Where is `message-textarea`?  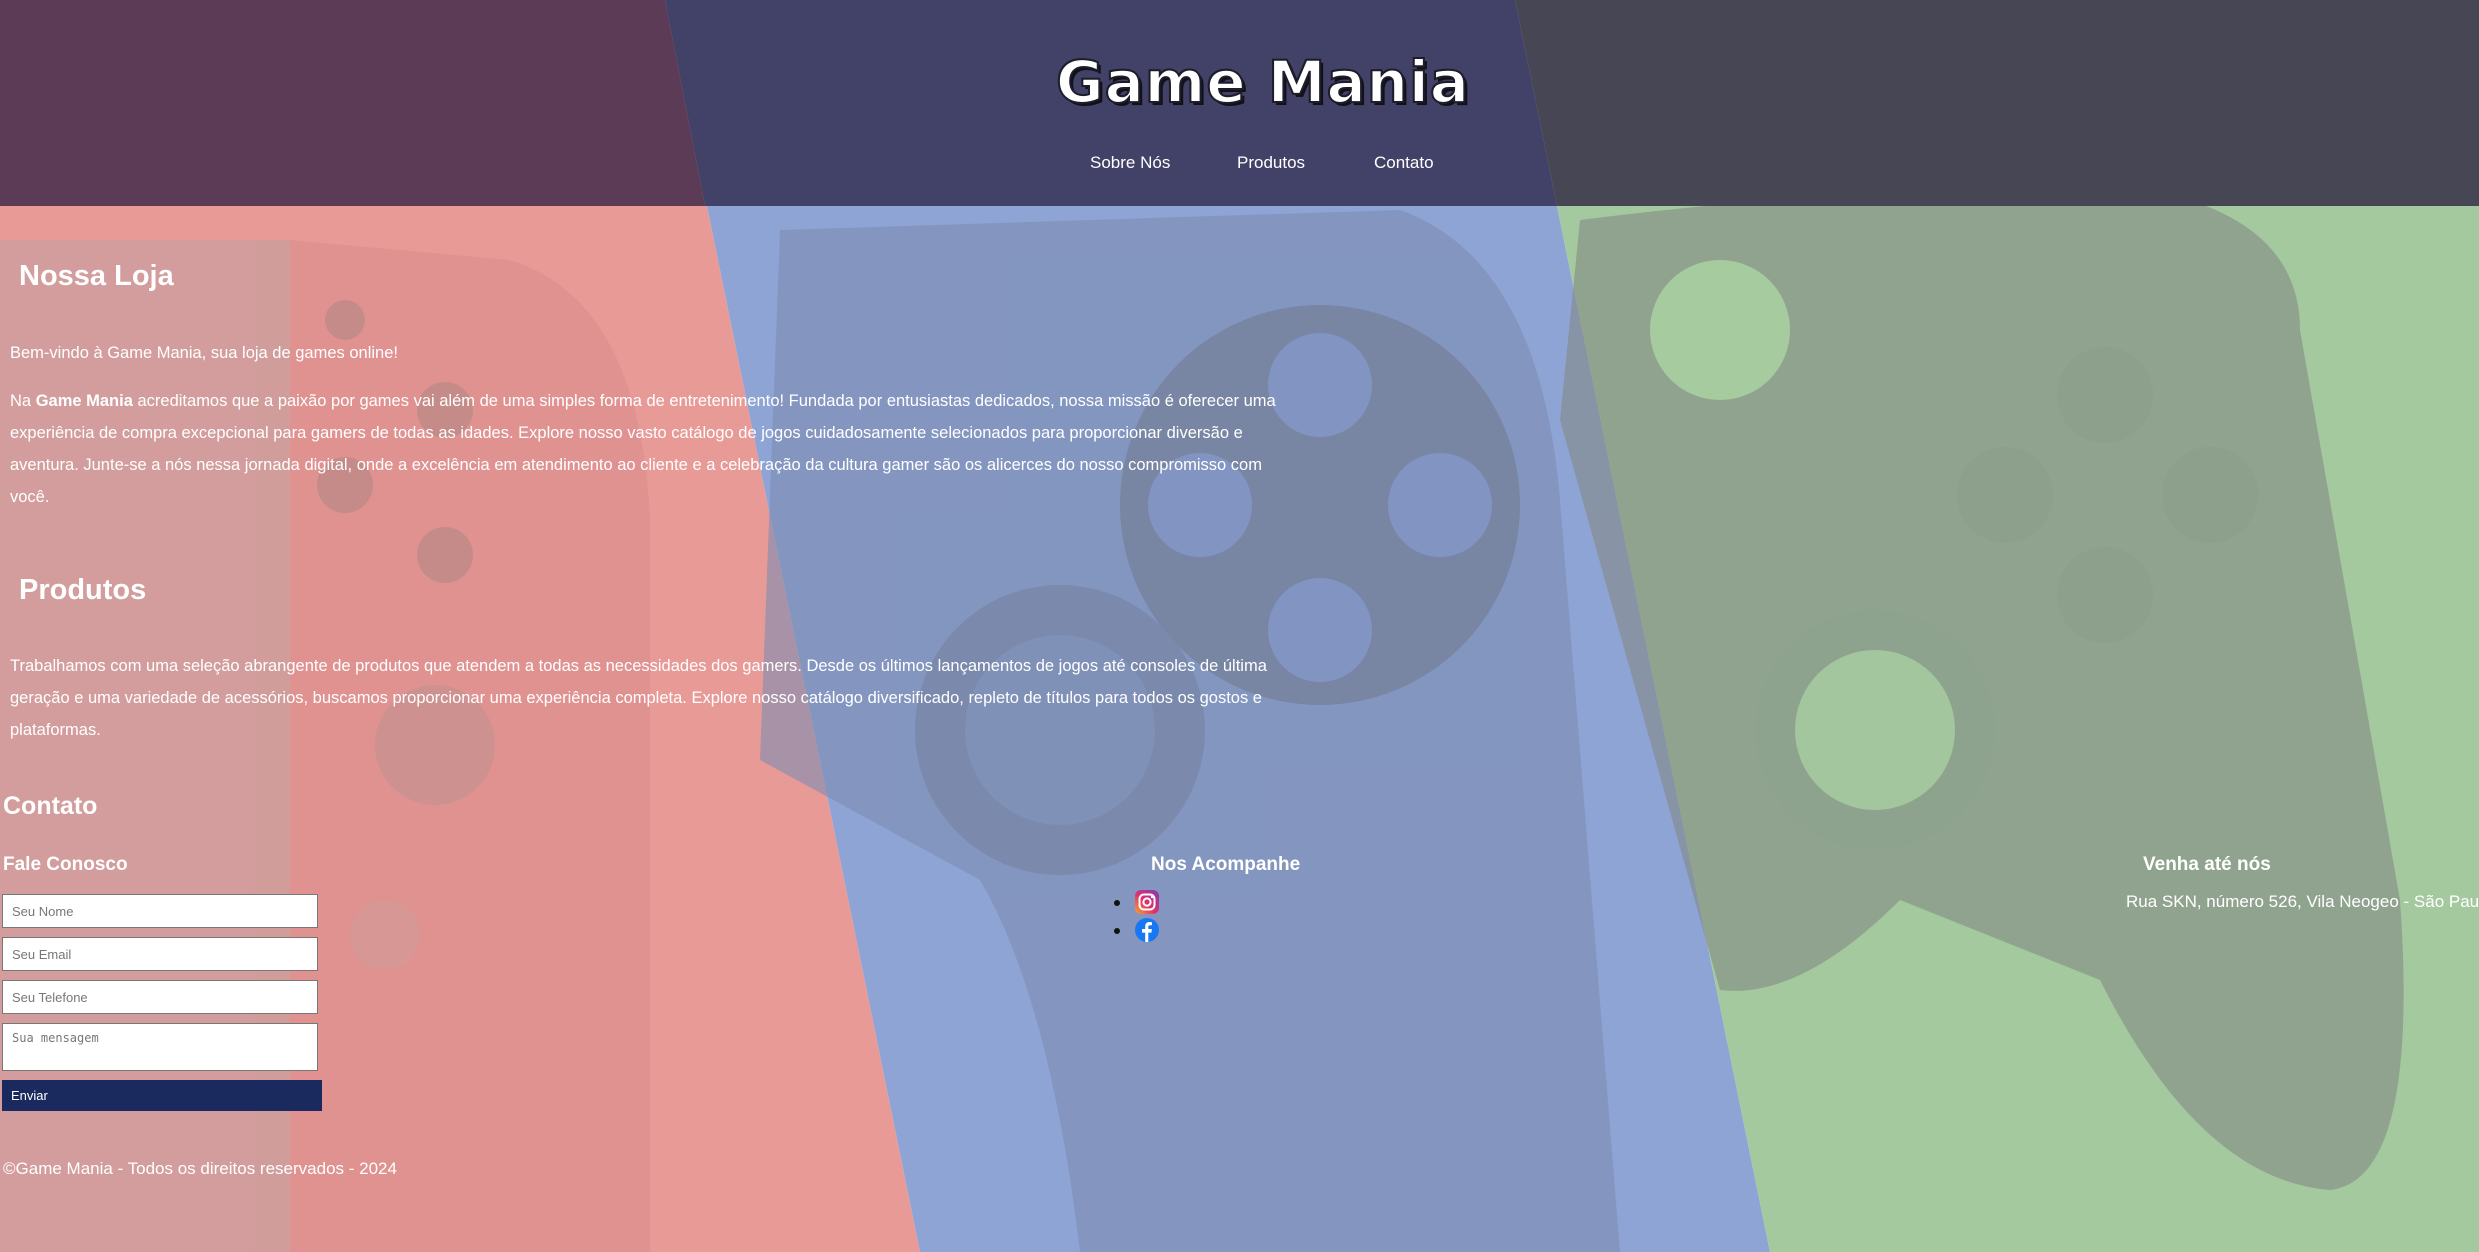
message-textarea is located at coordinates (160, 1047).